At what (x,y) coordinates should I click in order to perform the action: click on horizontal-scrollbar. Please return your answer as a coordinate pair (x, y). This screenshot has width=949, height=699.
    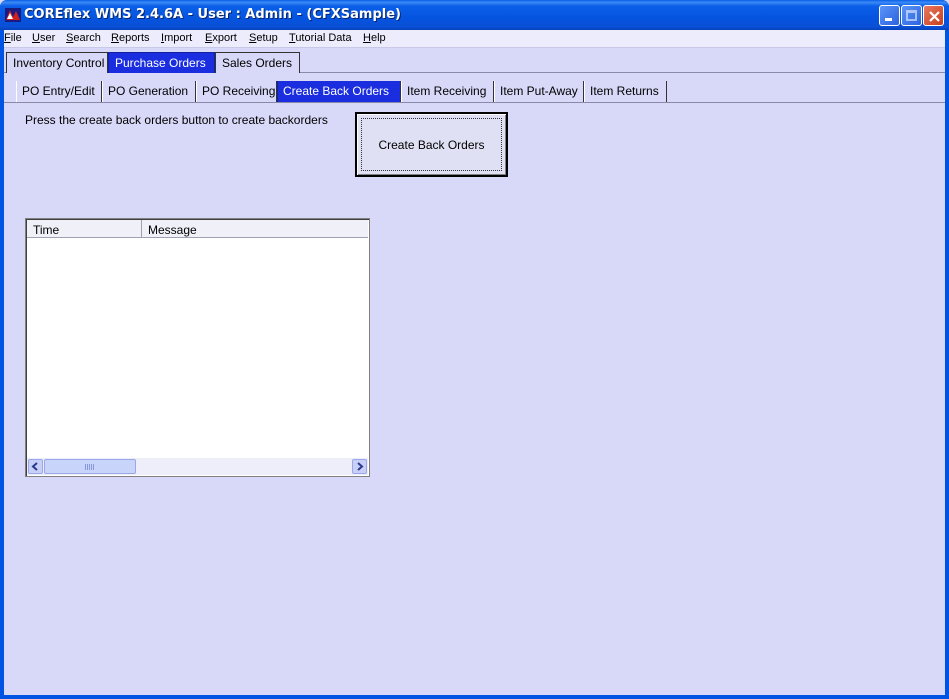
    Looking at the image, I should click on (197, 466).